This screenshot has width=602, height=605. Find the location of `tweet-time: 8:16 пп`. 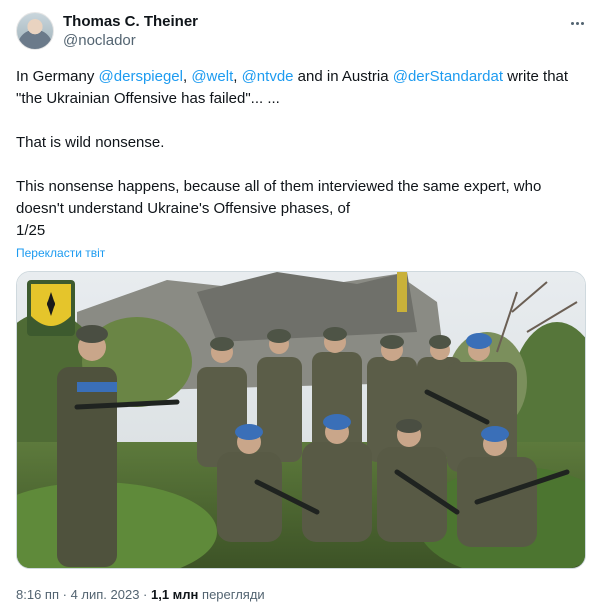

tweet-time: 8:16 пп is located at coordinates (37, 594).